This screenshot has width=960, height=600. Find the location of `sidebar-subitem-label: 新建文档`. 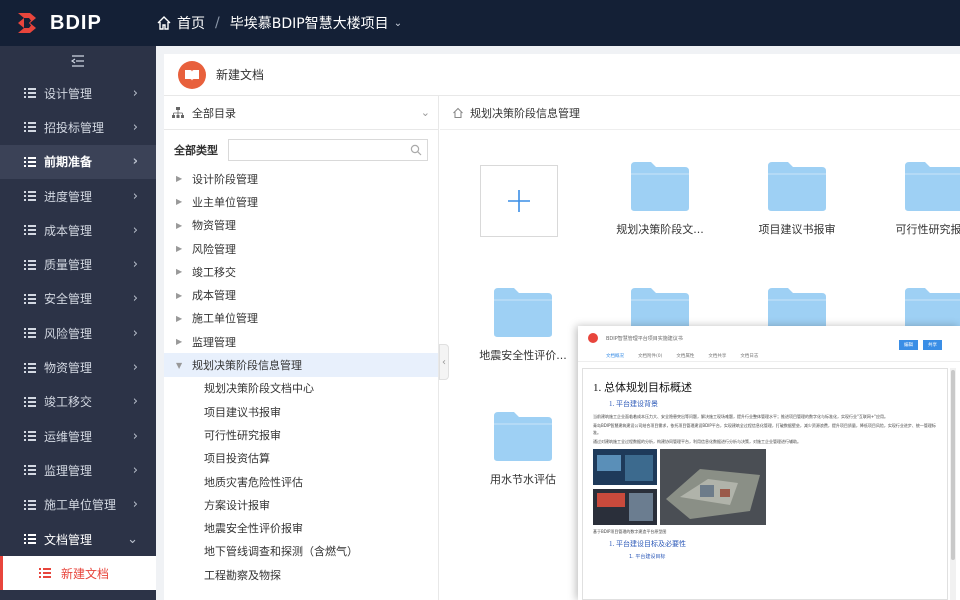

sidebar-subitem-label: 新建文档 is located at coordinates (85, 573).